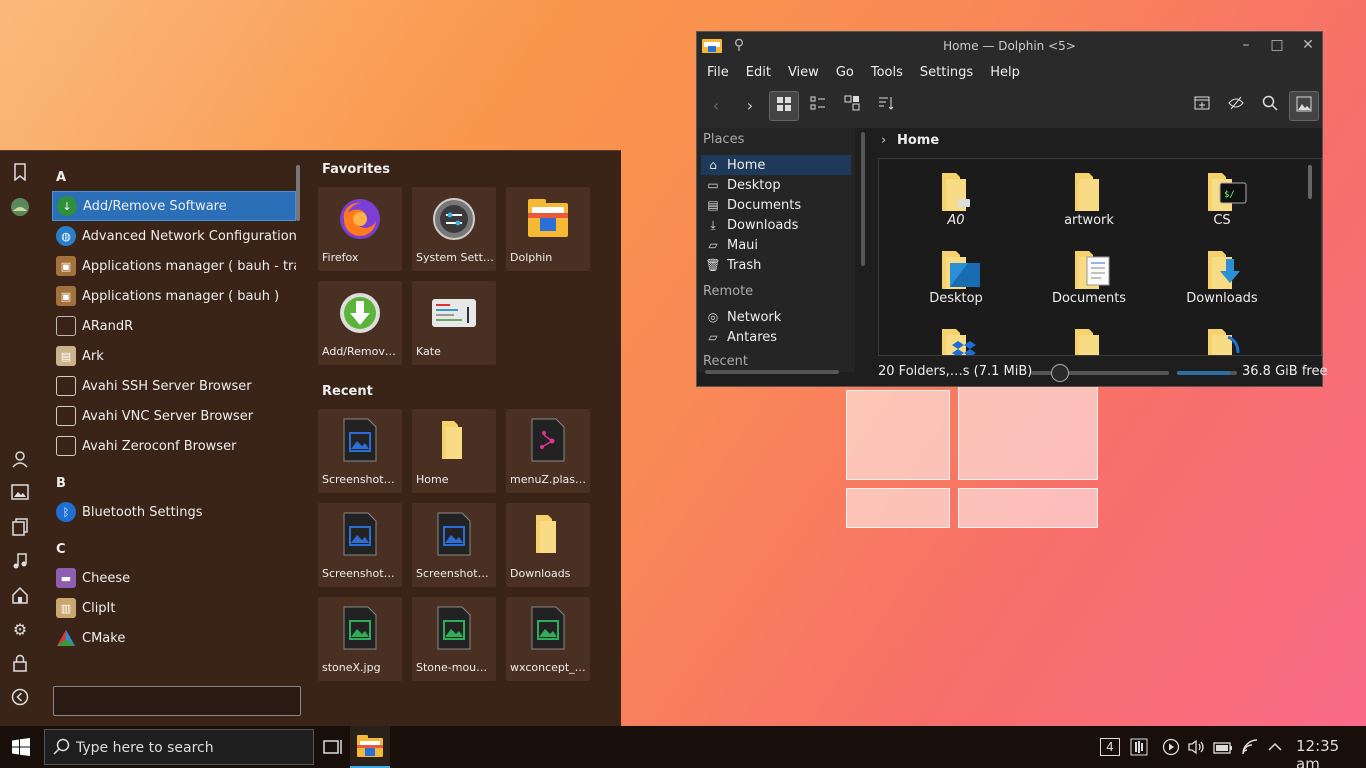 Image resolution: width=1366 pixels, height=768 pixels. I want to click on places-hscrollbar, so click(772, 372).